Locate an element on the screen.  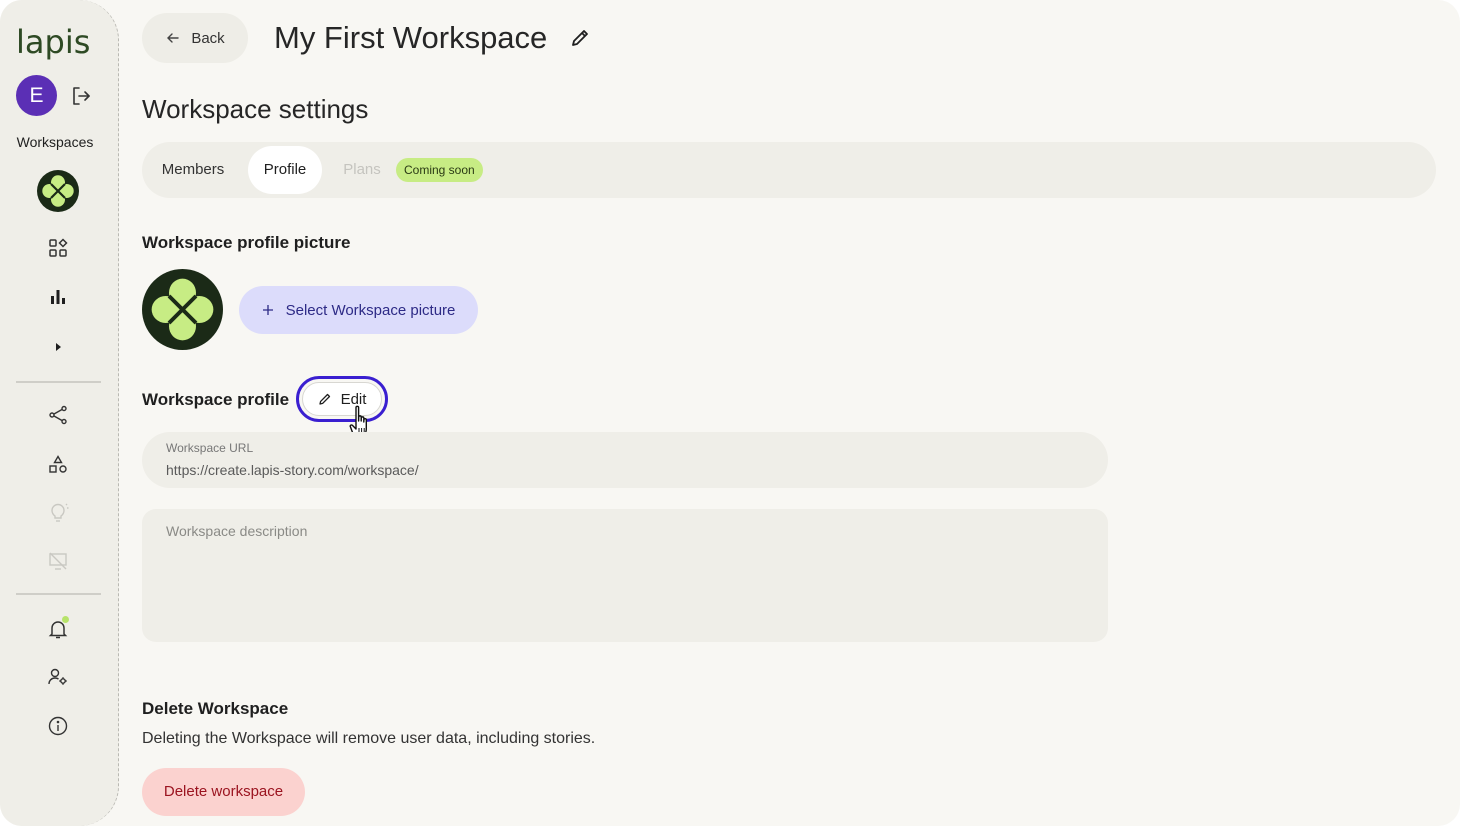
presentation-off-icon is located at coordinates (58, 561).